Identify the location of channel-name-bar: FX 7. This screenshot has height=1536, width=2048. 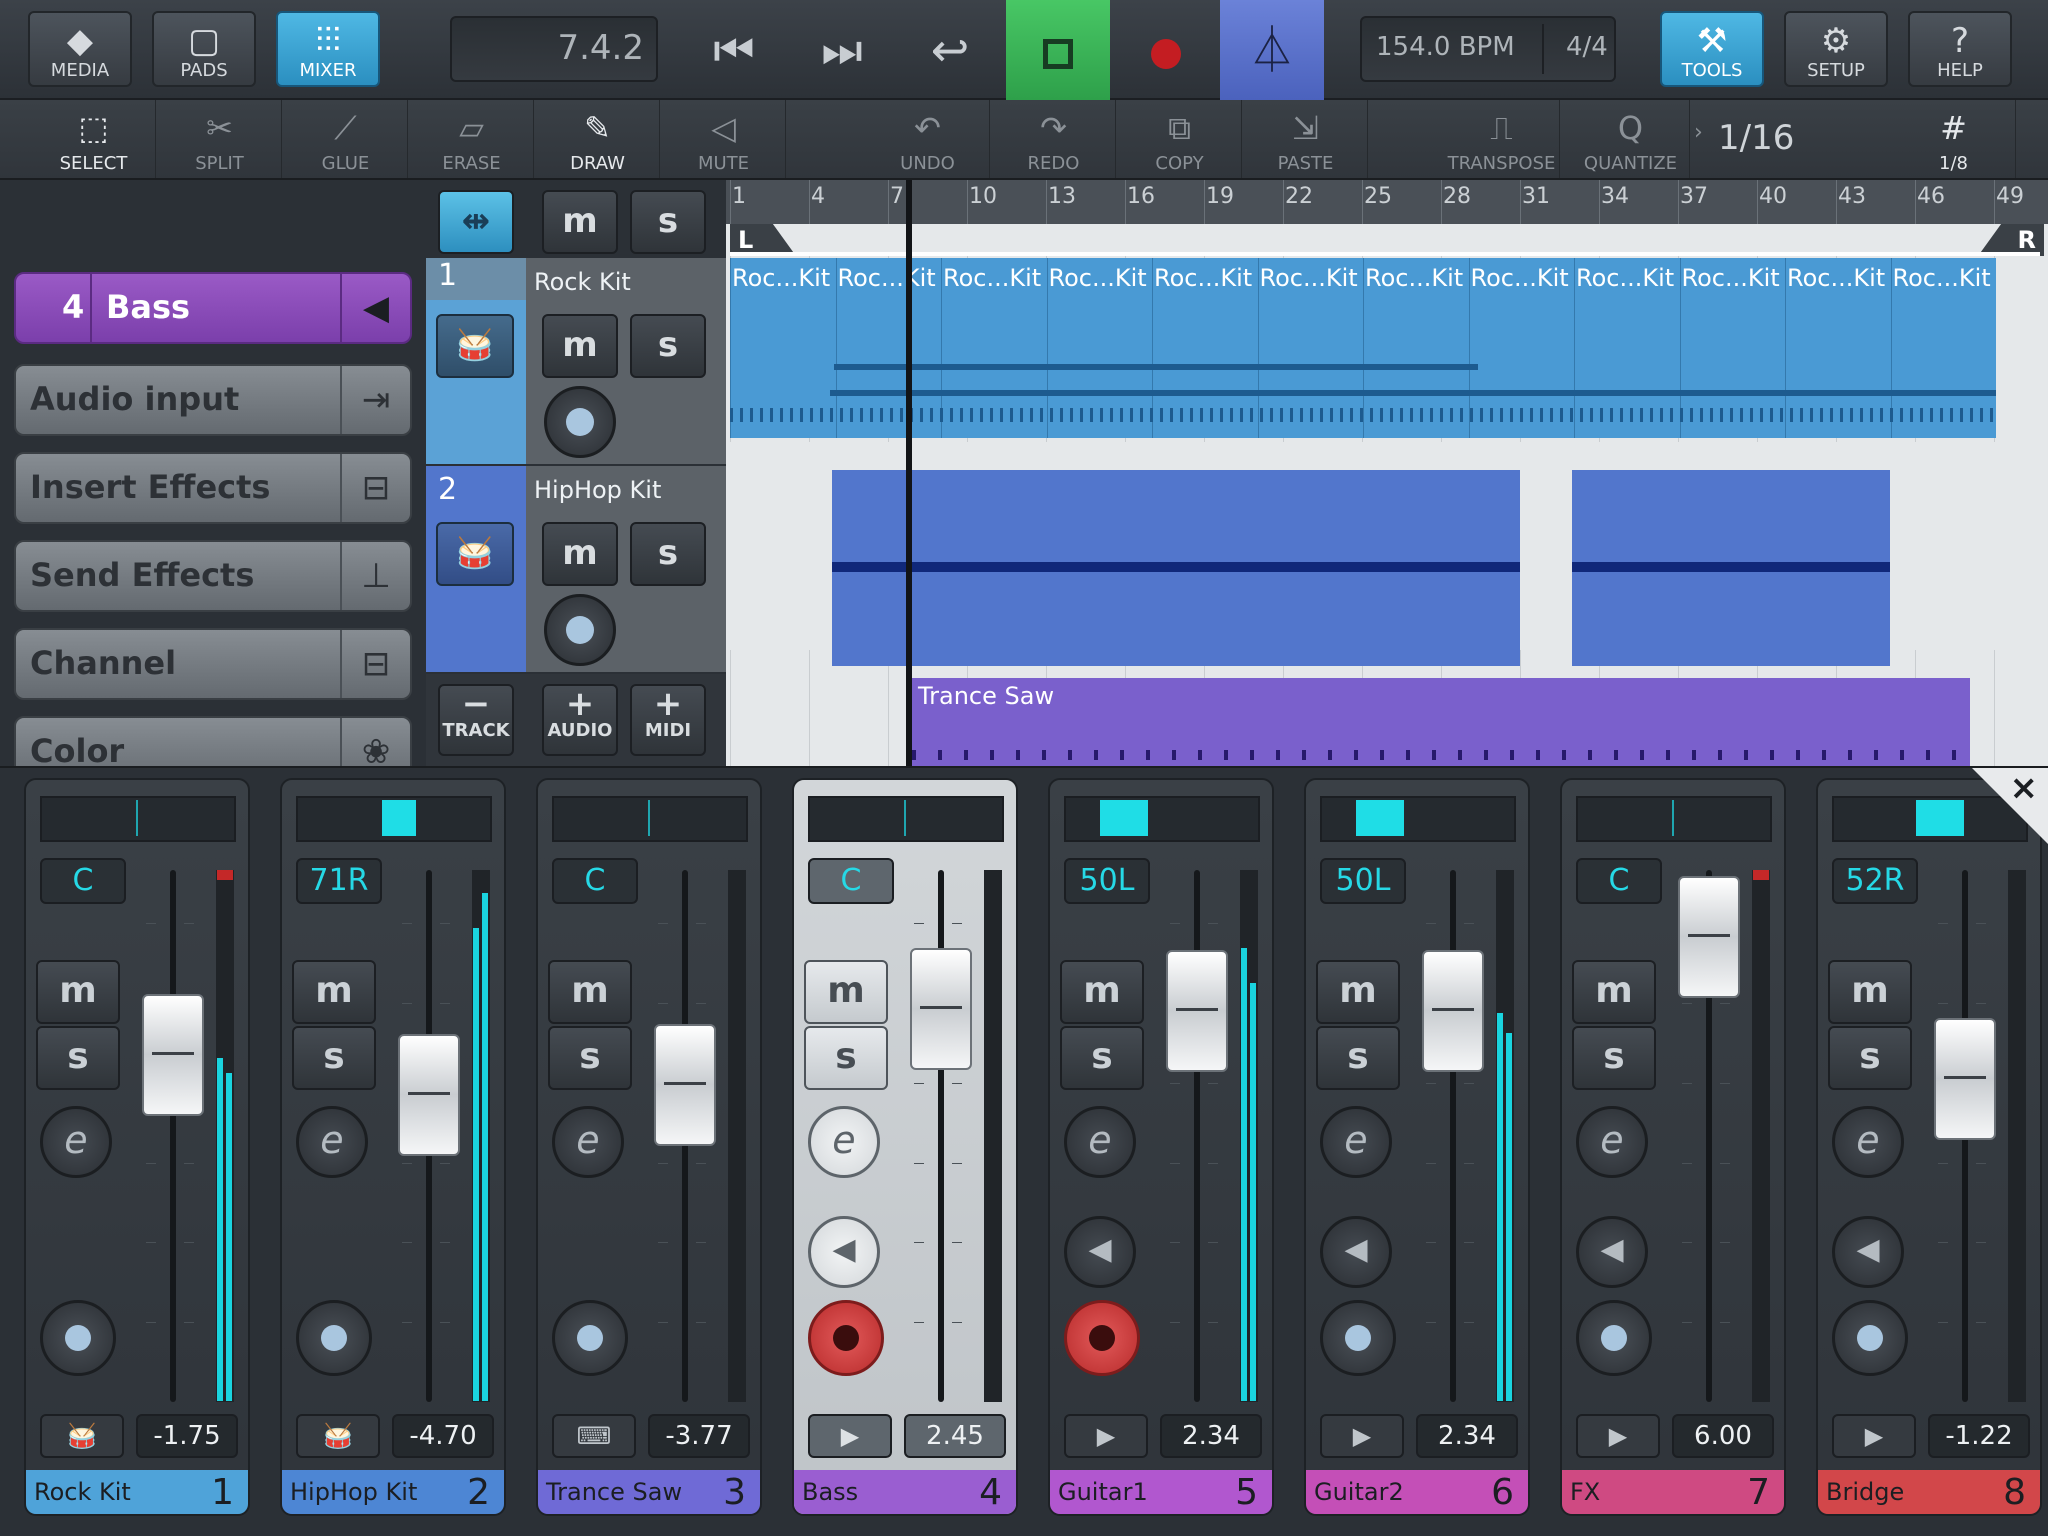
(1673, 1492).